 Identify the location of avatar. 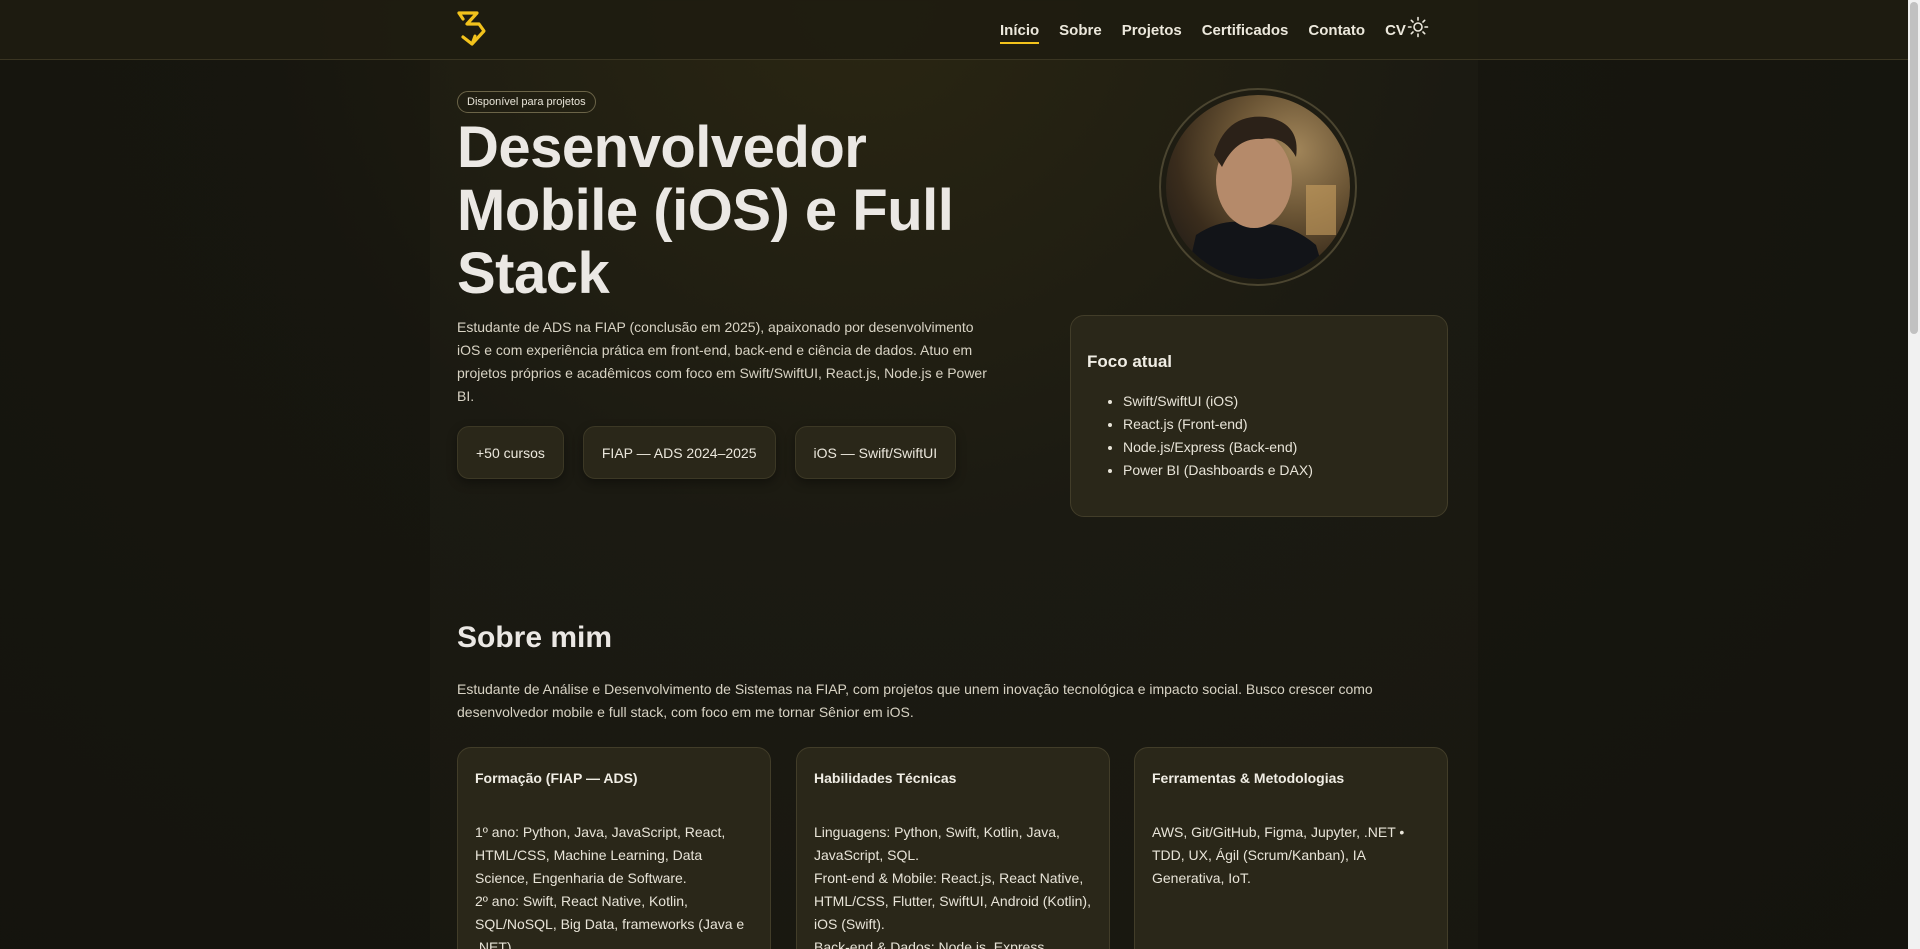
(1258, 187).